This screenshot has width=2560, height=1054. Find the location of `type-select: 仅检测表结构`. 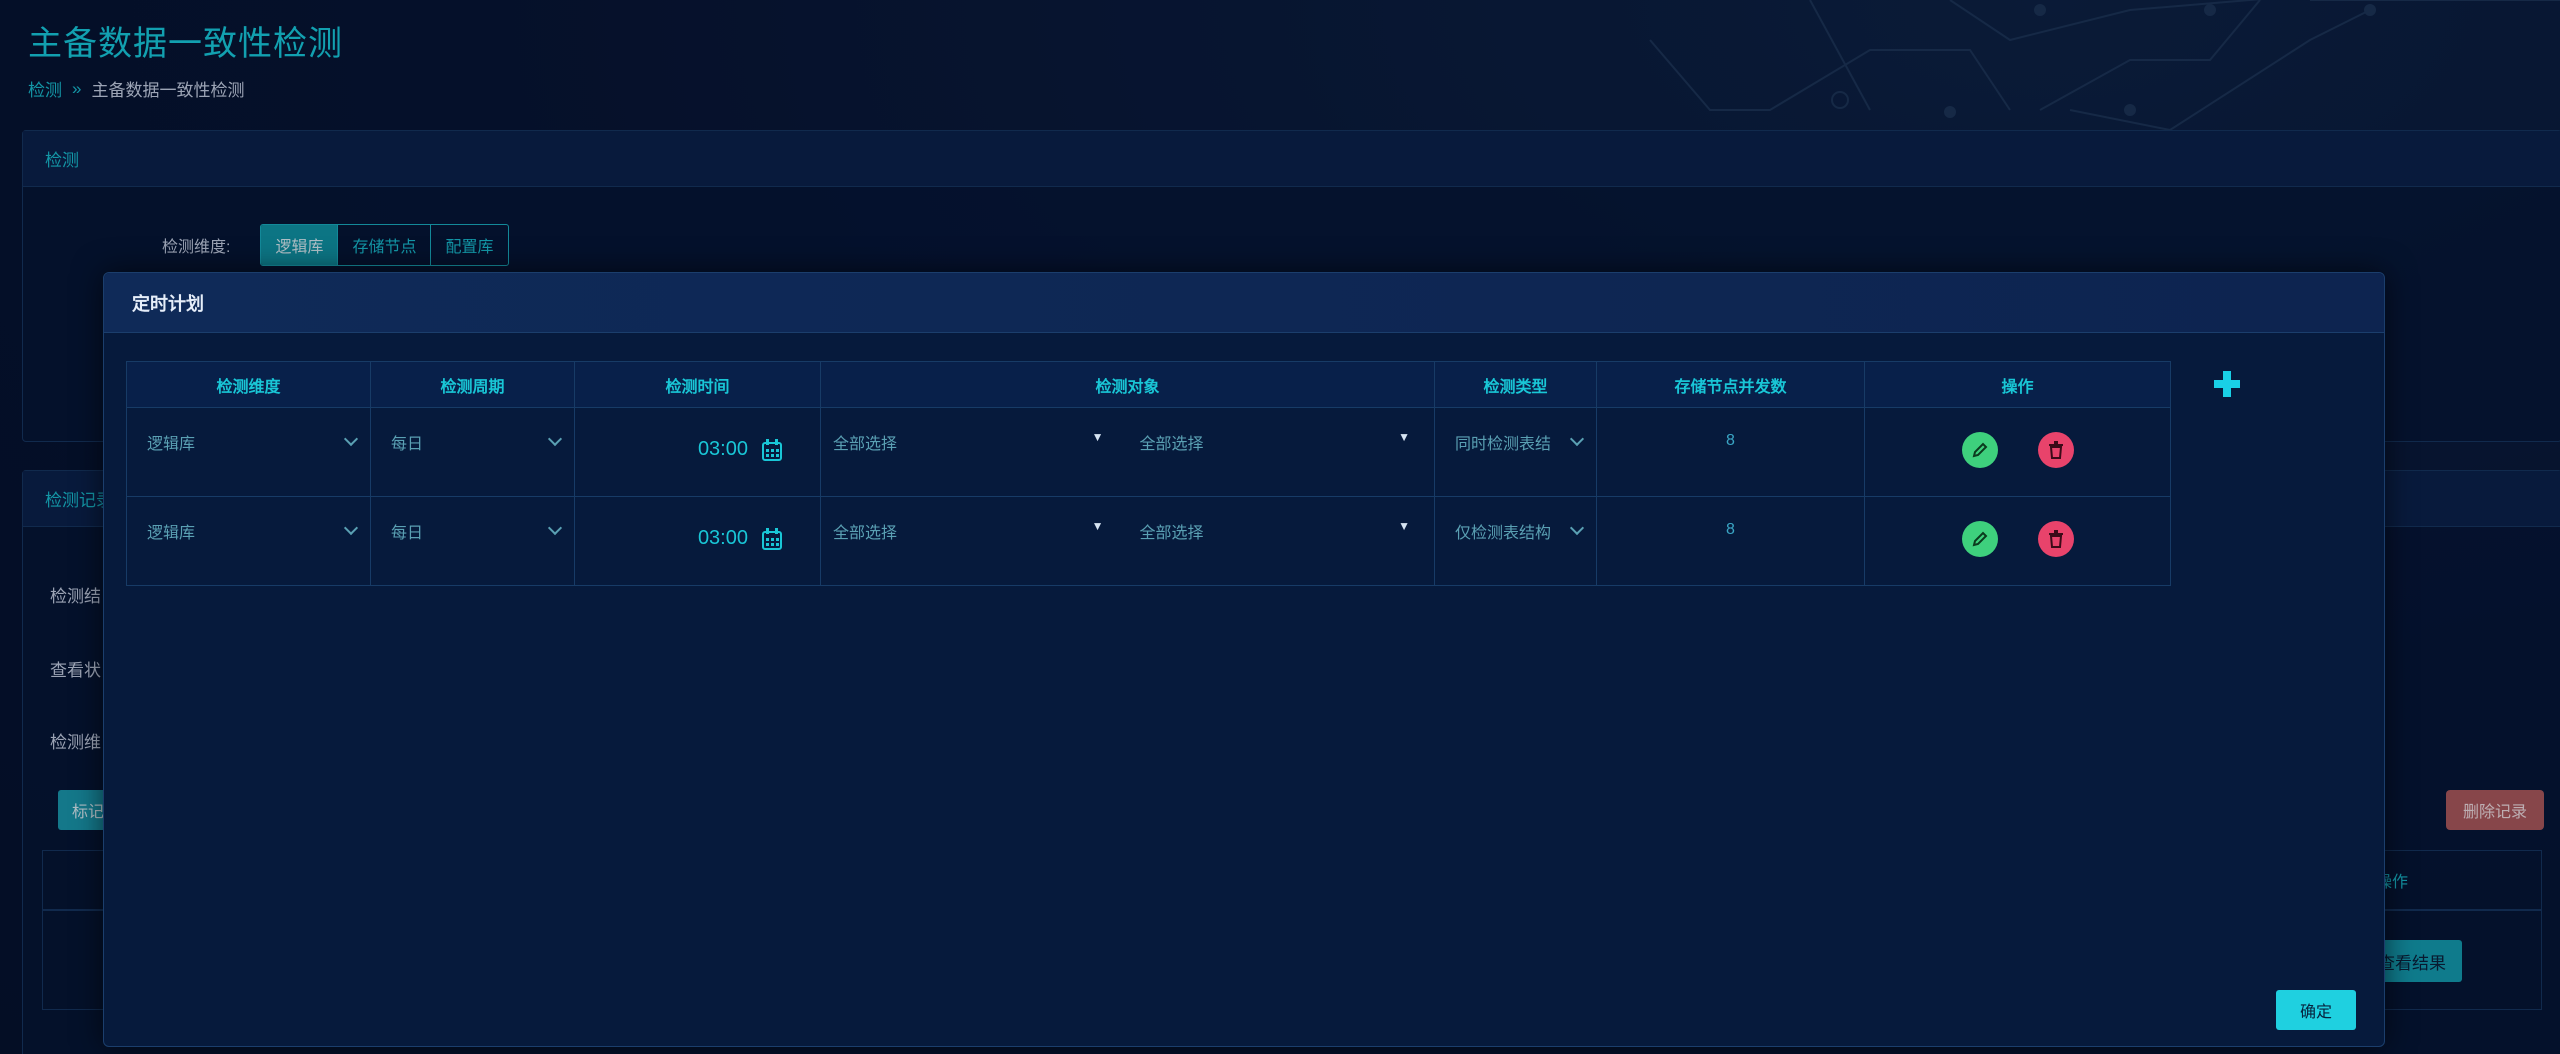

type-select: 仅检测表结构 is located at coordinates (1521, 531).